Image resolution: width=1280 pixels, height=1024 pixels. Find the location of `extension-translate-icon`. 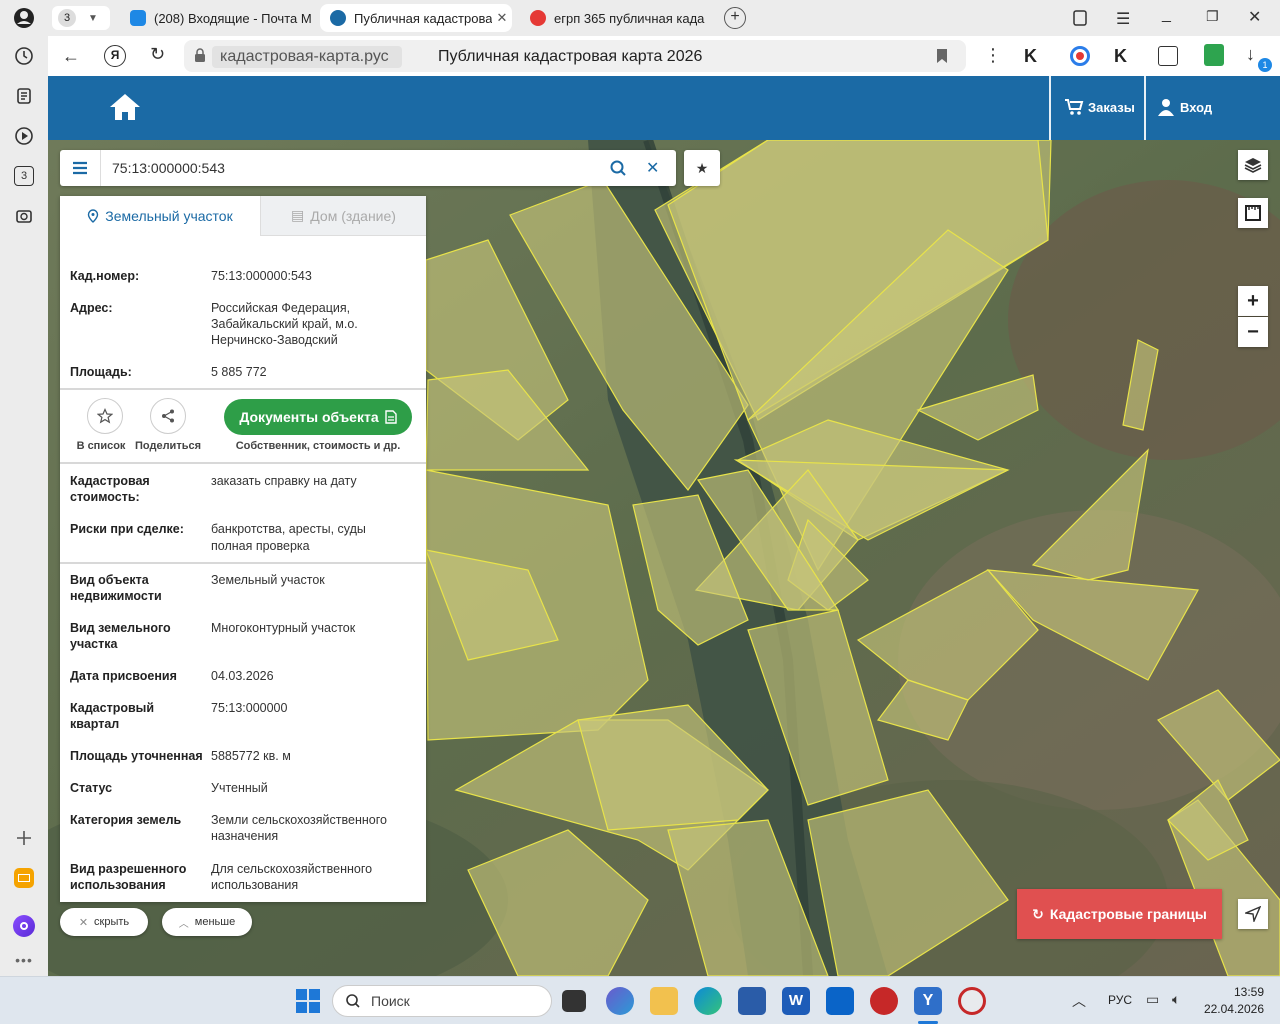

extension-translate-icon is located at coordinates (1168, 56).